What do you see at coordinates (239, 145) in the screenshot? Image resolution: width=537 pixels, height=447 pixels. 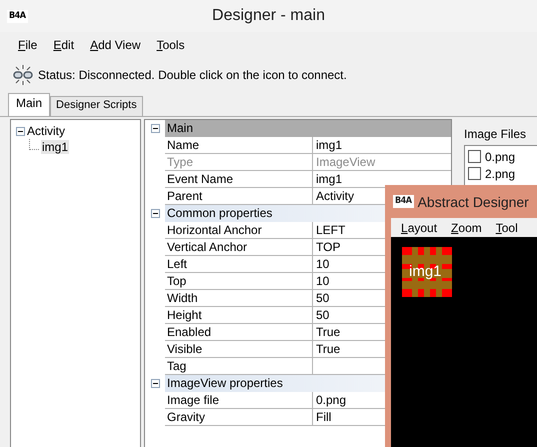 I see `property-name: Name` at bounding box center [239, 145].